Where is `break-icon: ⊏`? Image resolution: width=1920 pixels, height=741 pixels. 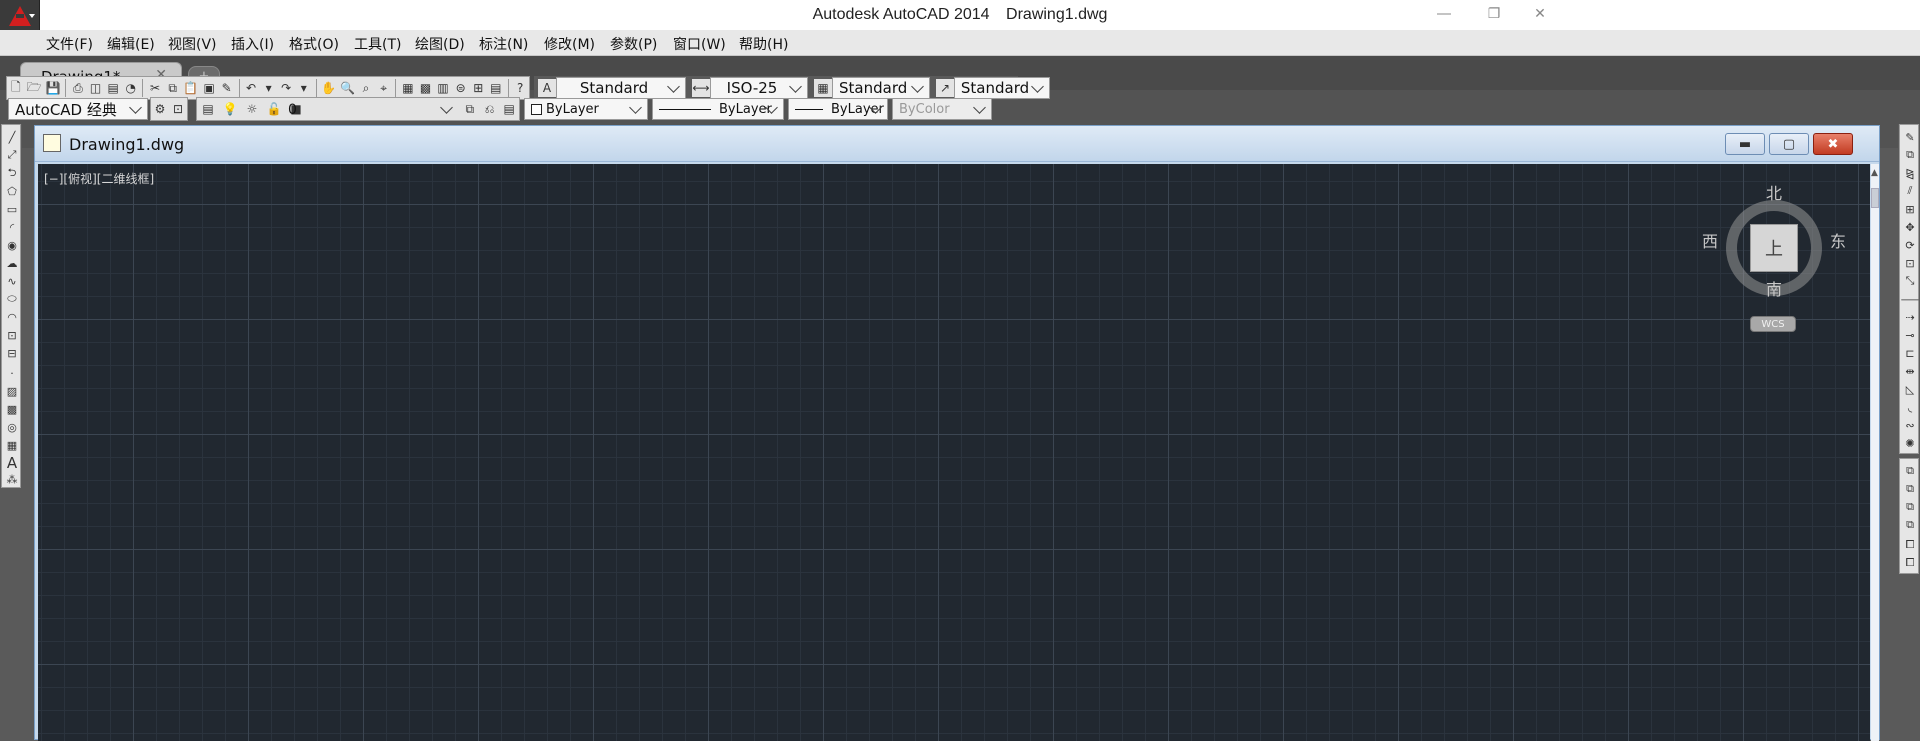
break-icon: ⊏ is located at coordinates (1910, 353).